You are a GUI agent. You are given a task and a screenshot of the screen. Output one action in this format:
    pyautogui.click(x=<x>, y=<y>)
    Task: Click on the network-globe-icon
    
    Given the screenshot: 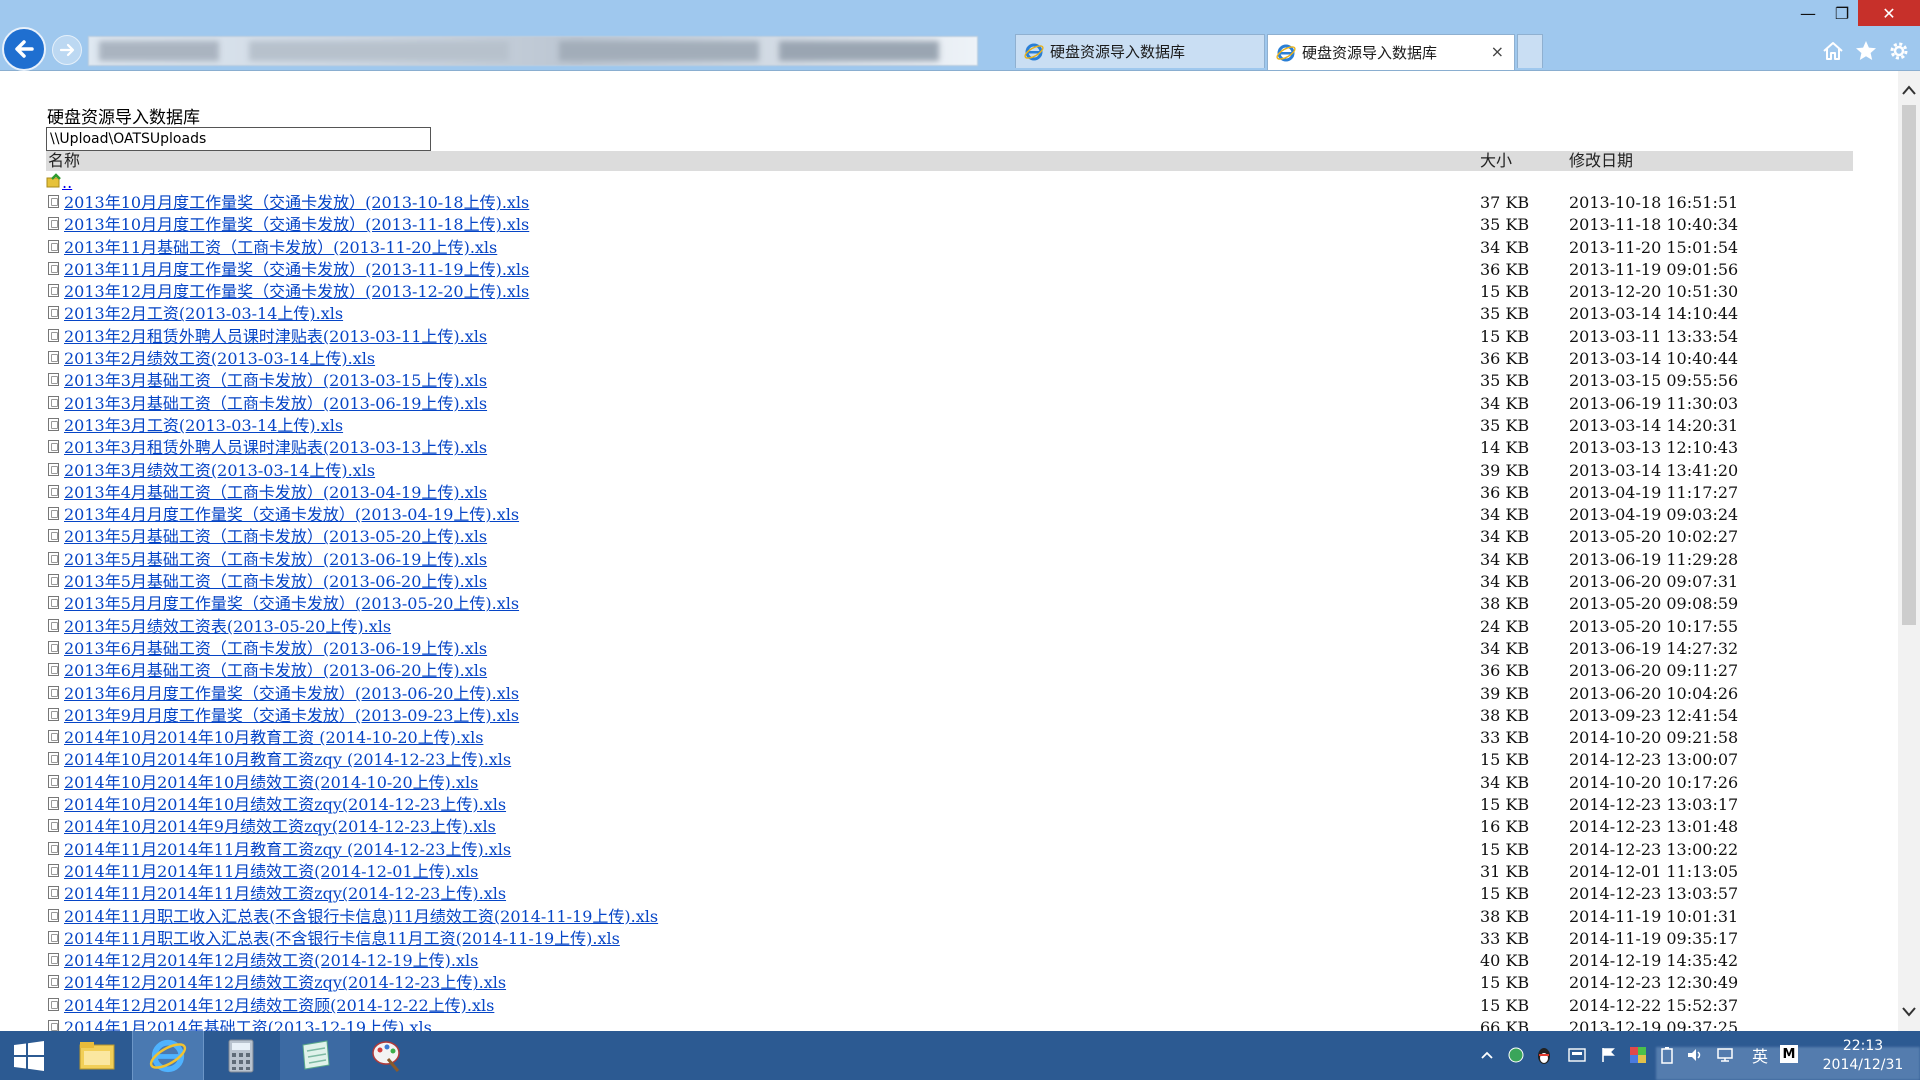 What is the action you would take?
    pyautogui.click(x=1516, y=1055)
    